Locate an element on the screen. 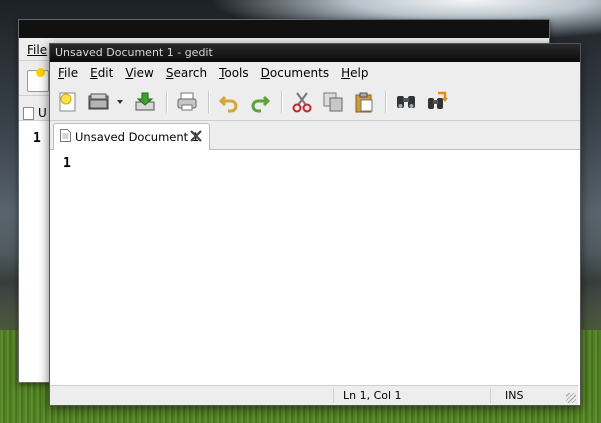 This screenshot has height=423, width=601. document-tab-label: Unsaved Document 1 is located at coordinates (137, 137).